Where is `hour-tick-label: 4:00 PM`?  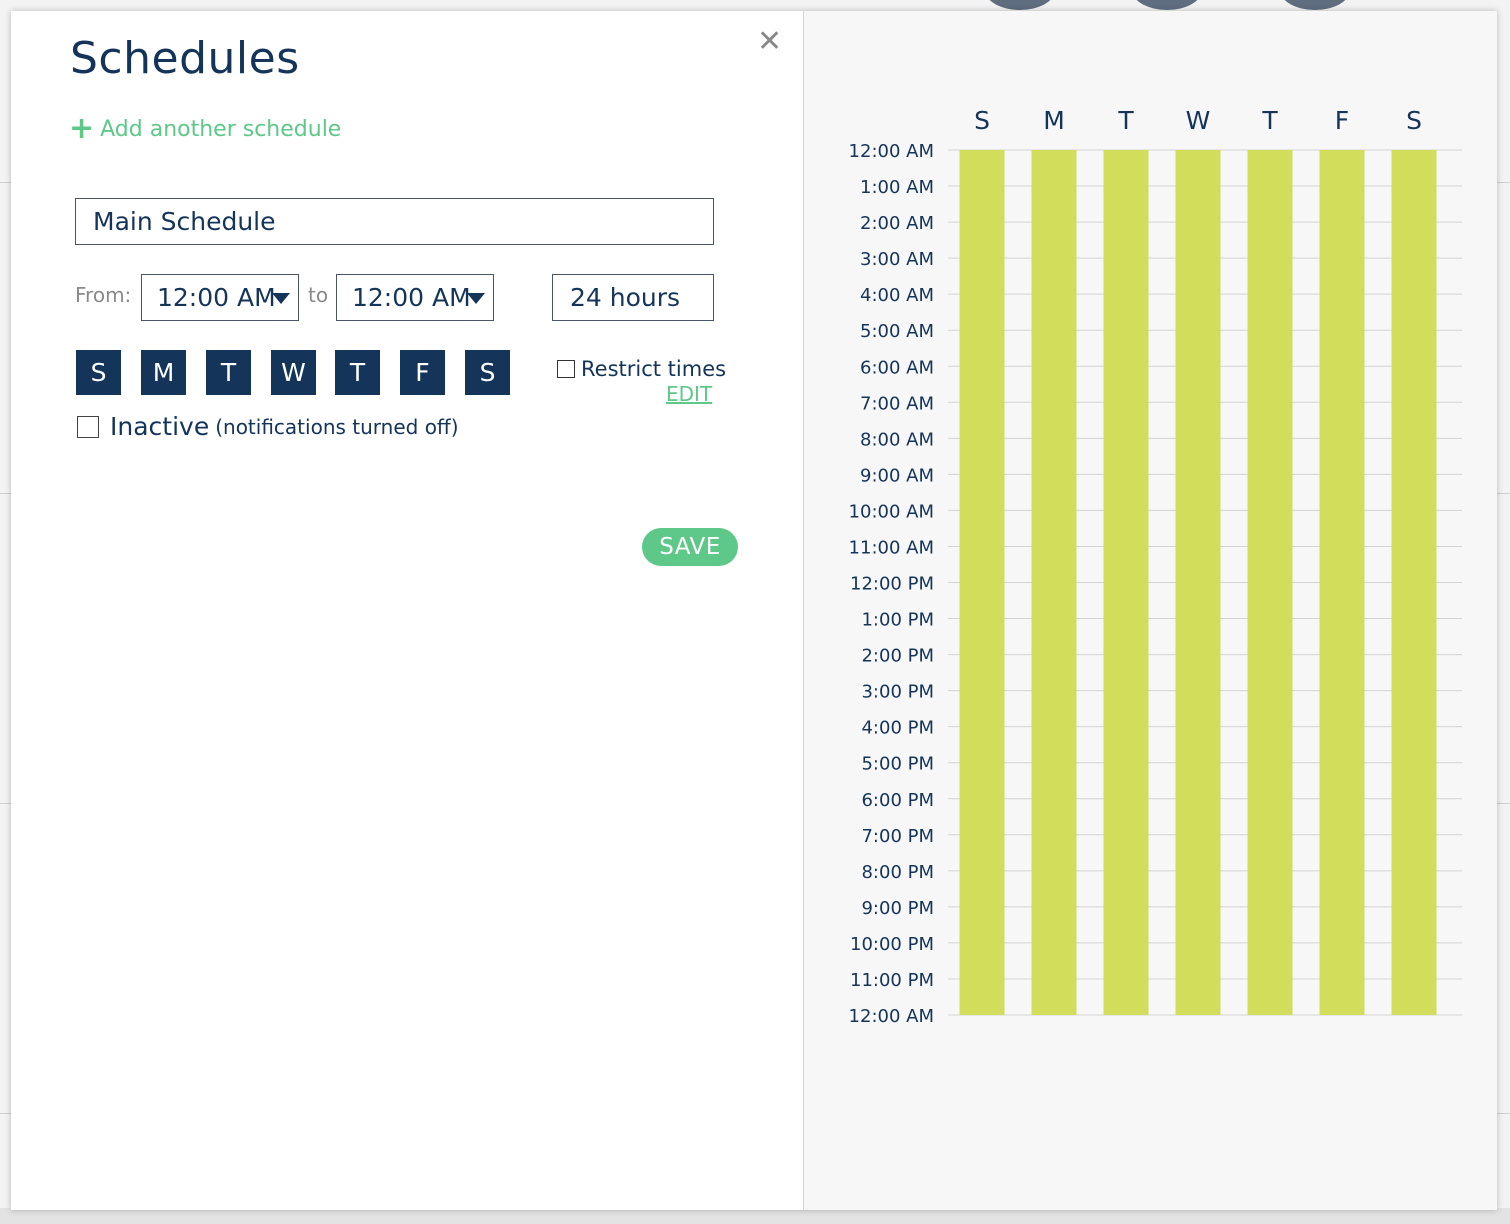
hour-tick-label: 4:00 PM is located at coordinates (897, 728).